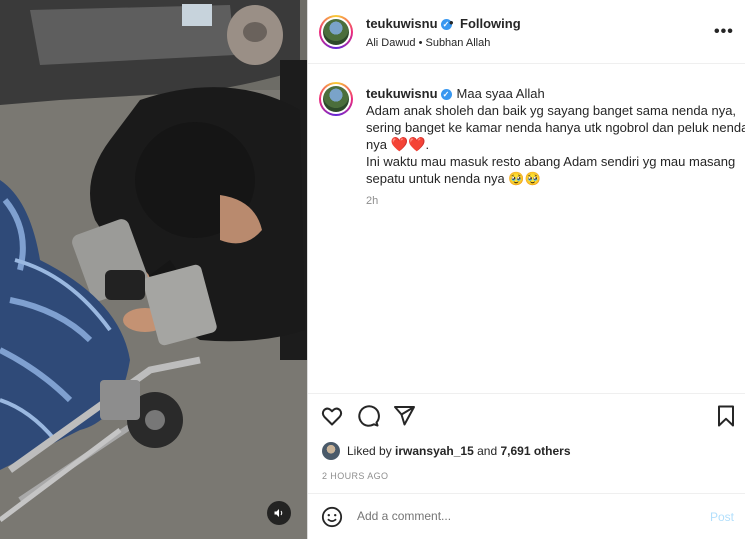 This screenshot has height=539, width=745. Describe the element at coordinates (332, 517) in the screenshot. I see `emoji-icon` at that location.